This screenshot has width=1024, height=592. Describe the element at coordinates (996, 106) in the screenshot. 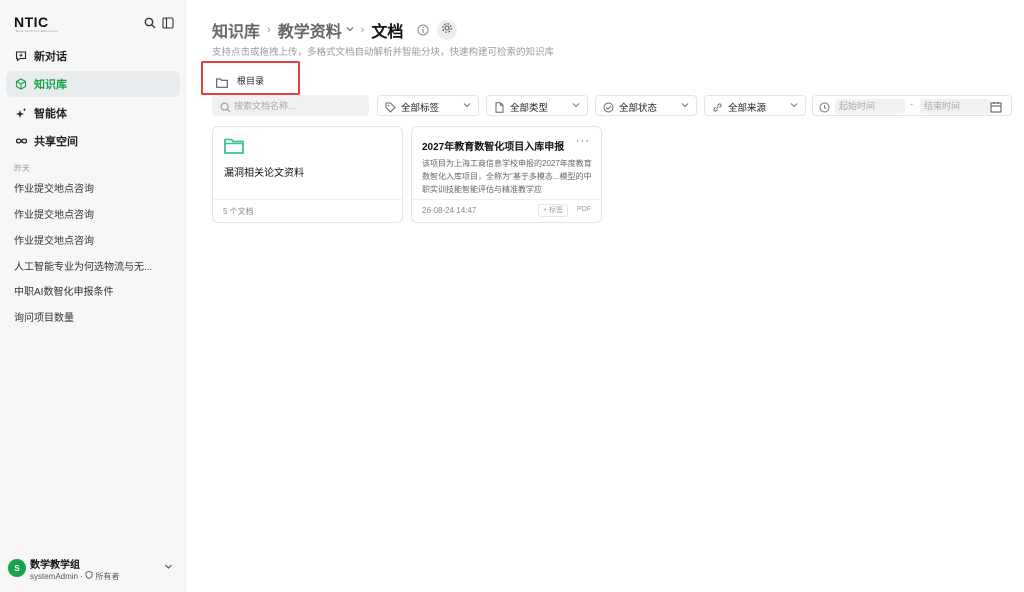

I see `calendar-icon` at that location.